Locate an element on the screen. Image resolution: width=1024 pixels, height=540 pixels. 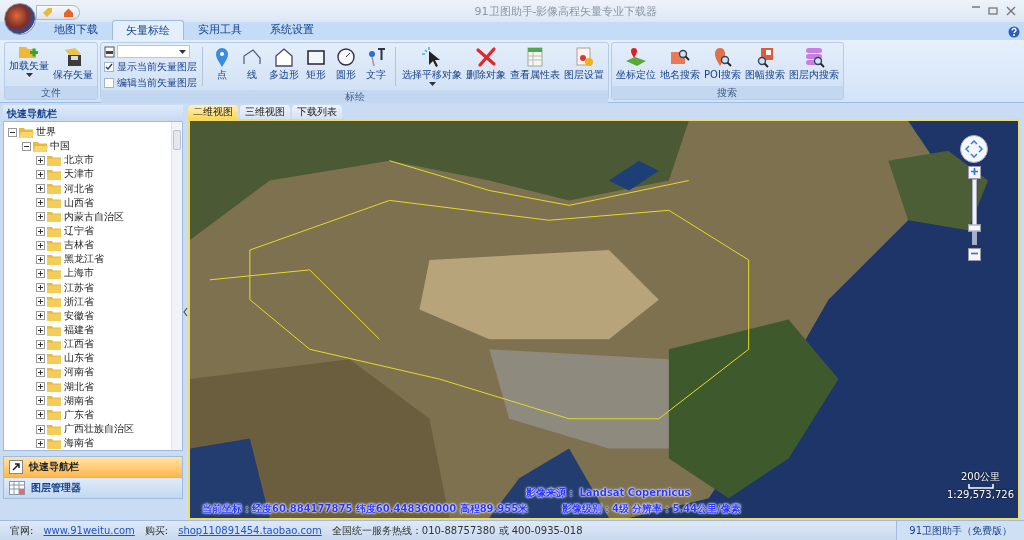
tree-item: 浙江省 is located at coordinates (79, 301).